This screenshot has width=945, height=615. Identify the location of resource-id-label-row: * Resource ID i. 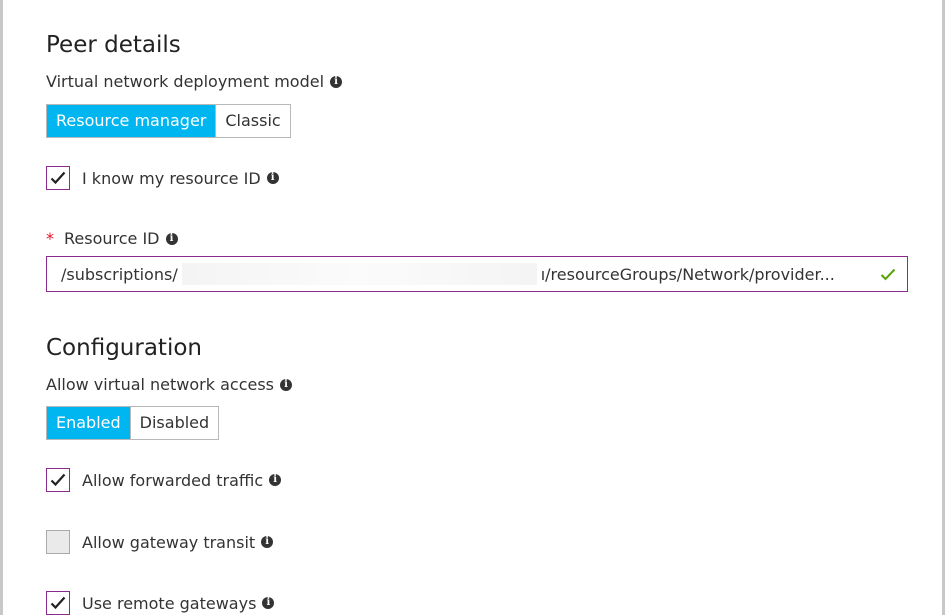
(112, 239).